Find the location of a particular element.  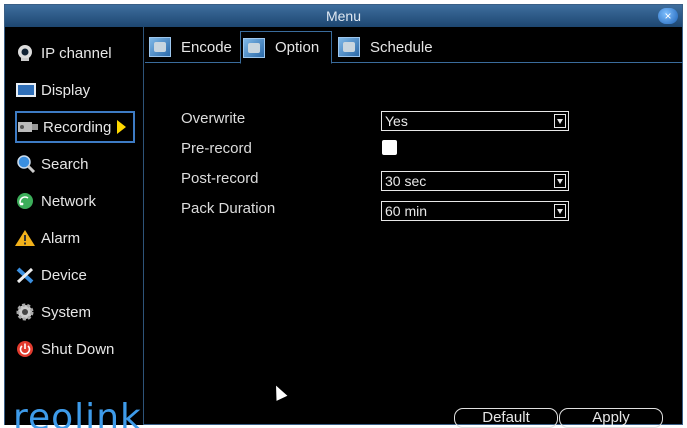

sidebar-item-device: Device is located at coordinates (75, 275).